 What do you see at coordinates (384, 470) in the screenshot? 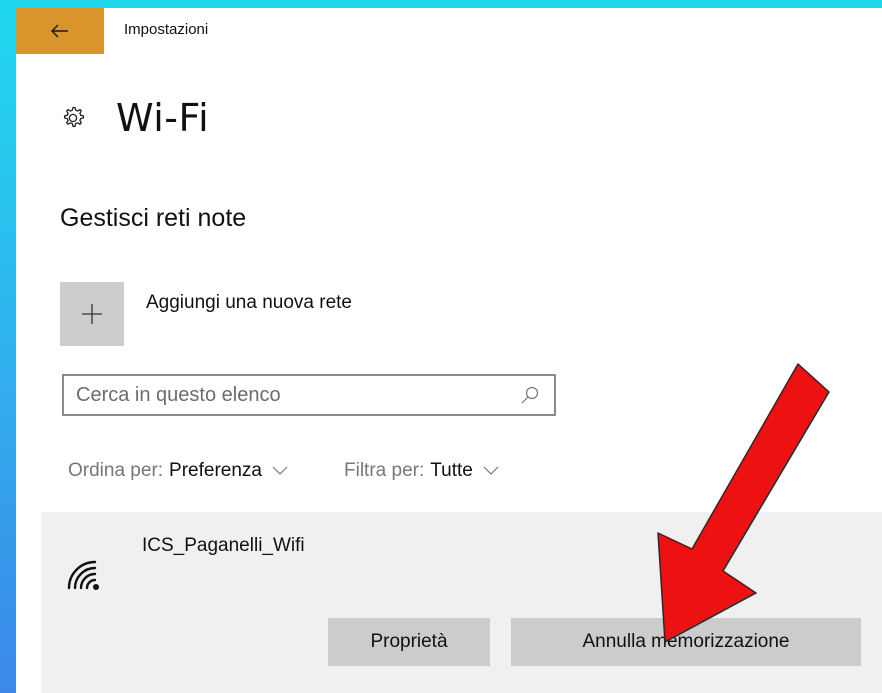
I see `filter-label: Filtra per:` at bounding box center [384, 470].